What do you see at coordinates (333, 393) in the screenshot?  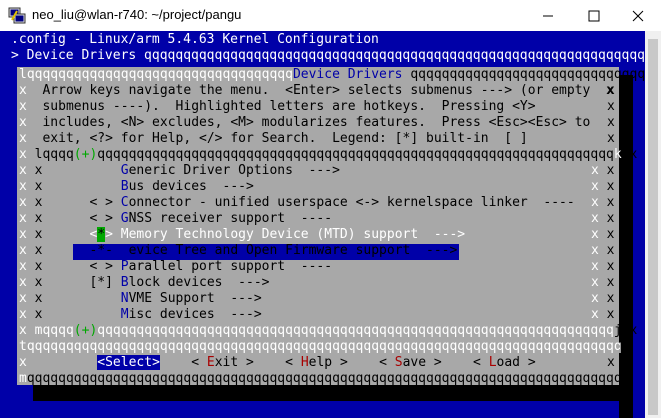 I see `dialog-shadow-bottom` at bounding box center [333, 393].